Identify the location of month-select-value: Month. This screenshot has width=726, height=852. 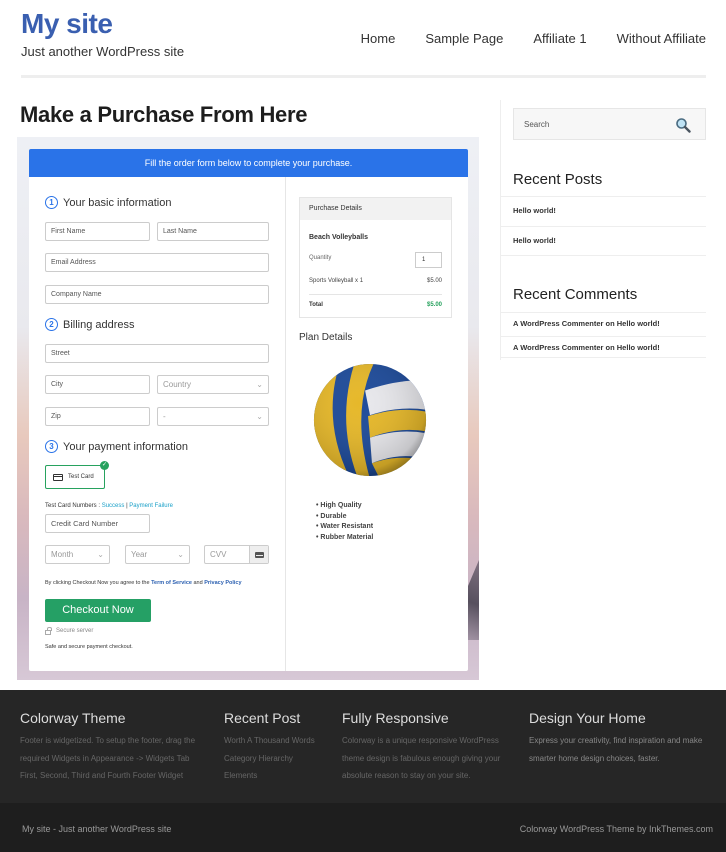
(62, 554).